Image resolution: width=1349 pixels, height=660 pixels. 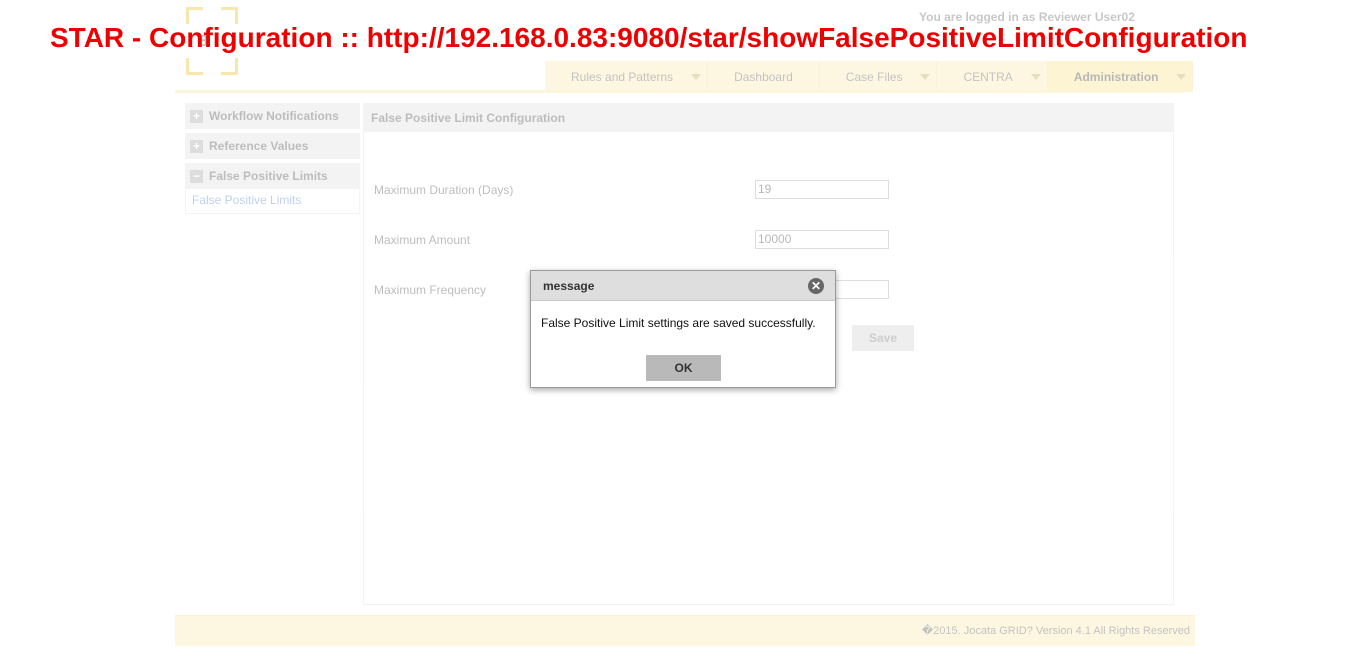 What do you see at coordinates (444, 190) in the screenshot?
I see `max-duration-label: Maximum Duration (Days)` at bounding box center [444, 190].